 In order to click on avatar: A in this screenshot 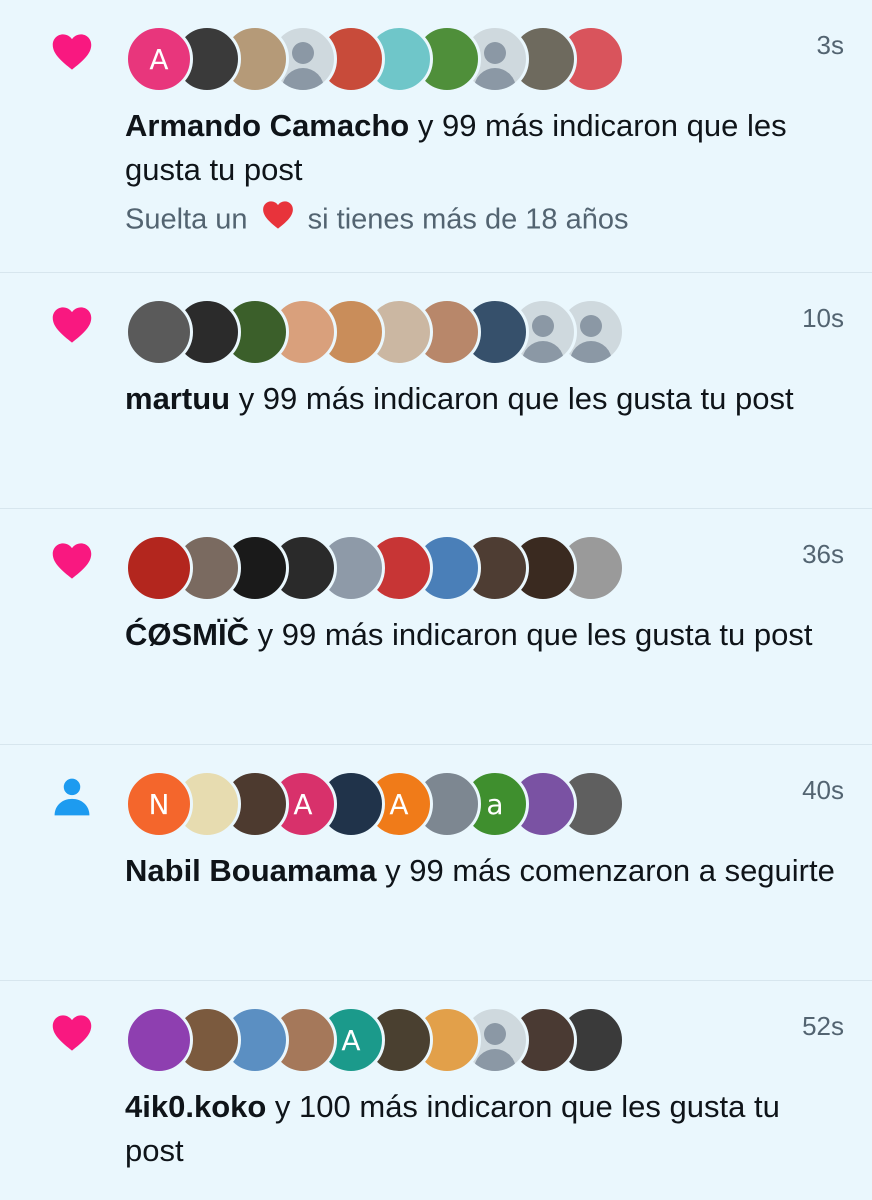, I will do `click(159, 59)`.